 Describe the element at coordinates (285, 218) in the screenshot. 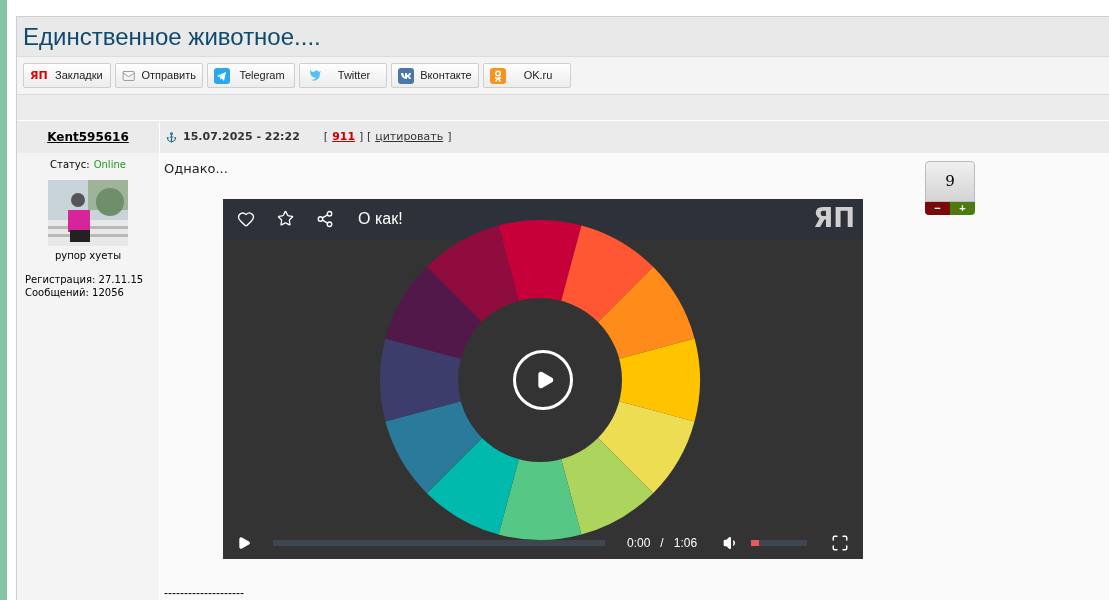

I see `star-icon` at that location.